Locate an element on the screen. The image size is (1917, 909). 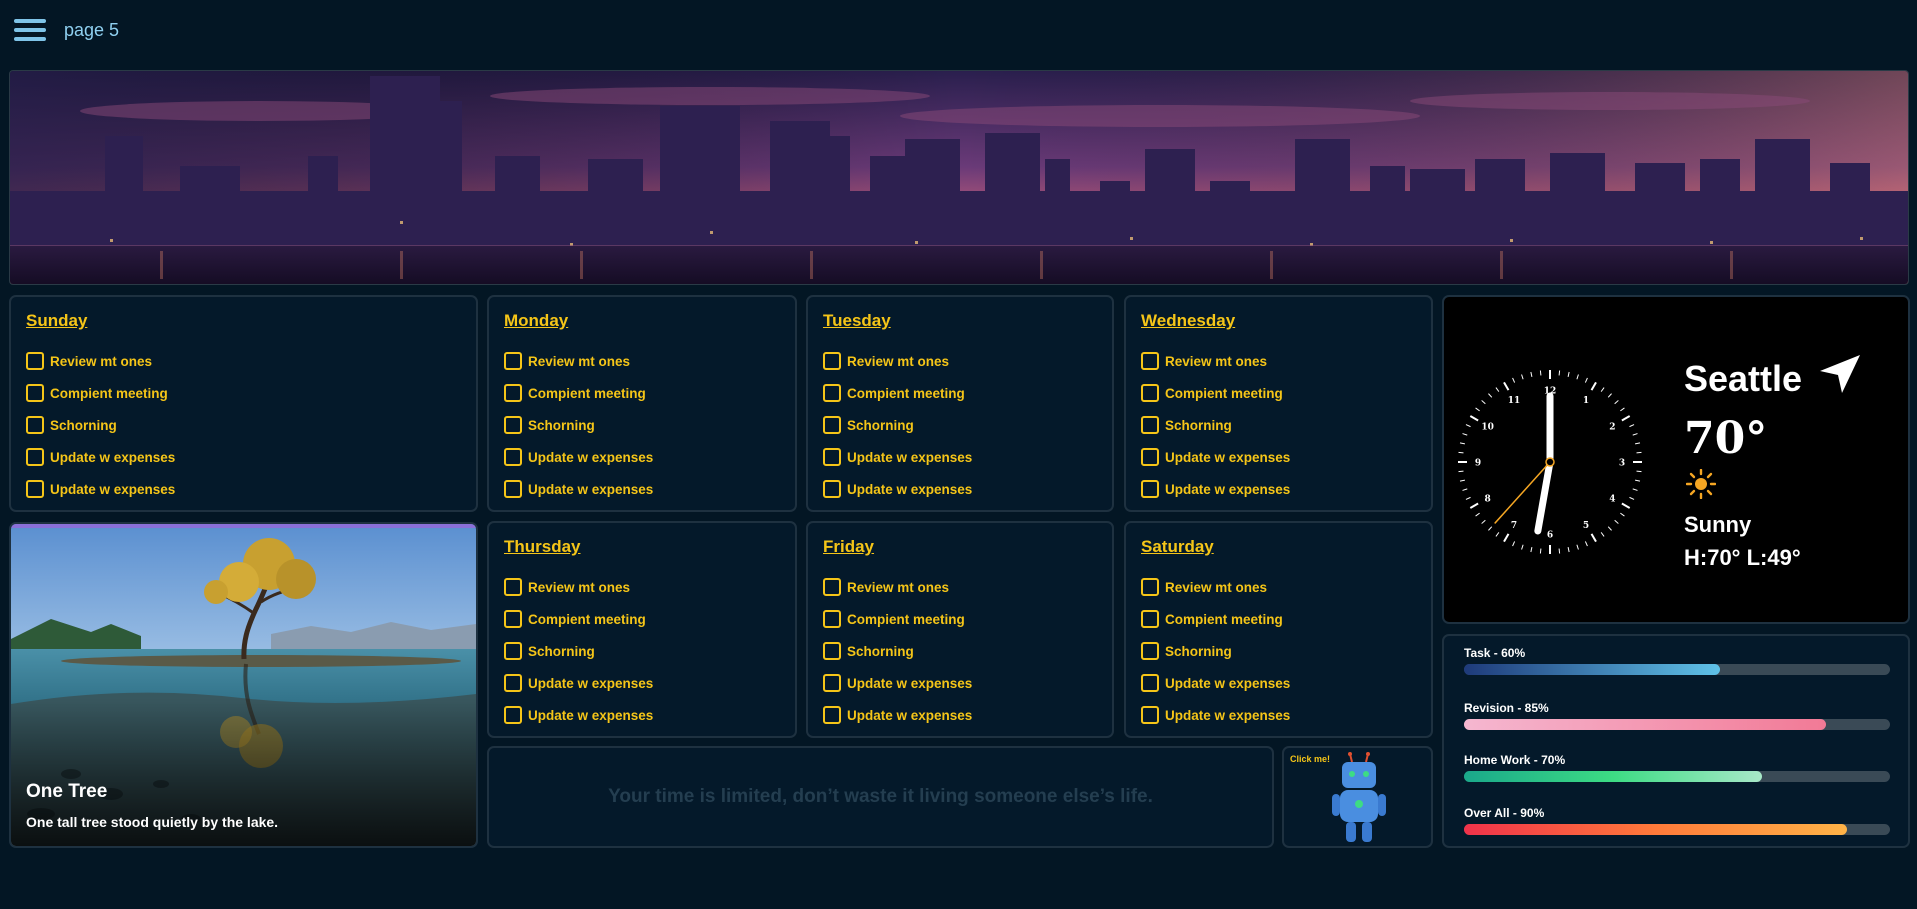
feature-description: One tall tree stood quietly by the lake. is located at coordinates (152, 822).